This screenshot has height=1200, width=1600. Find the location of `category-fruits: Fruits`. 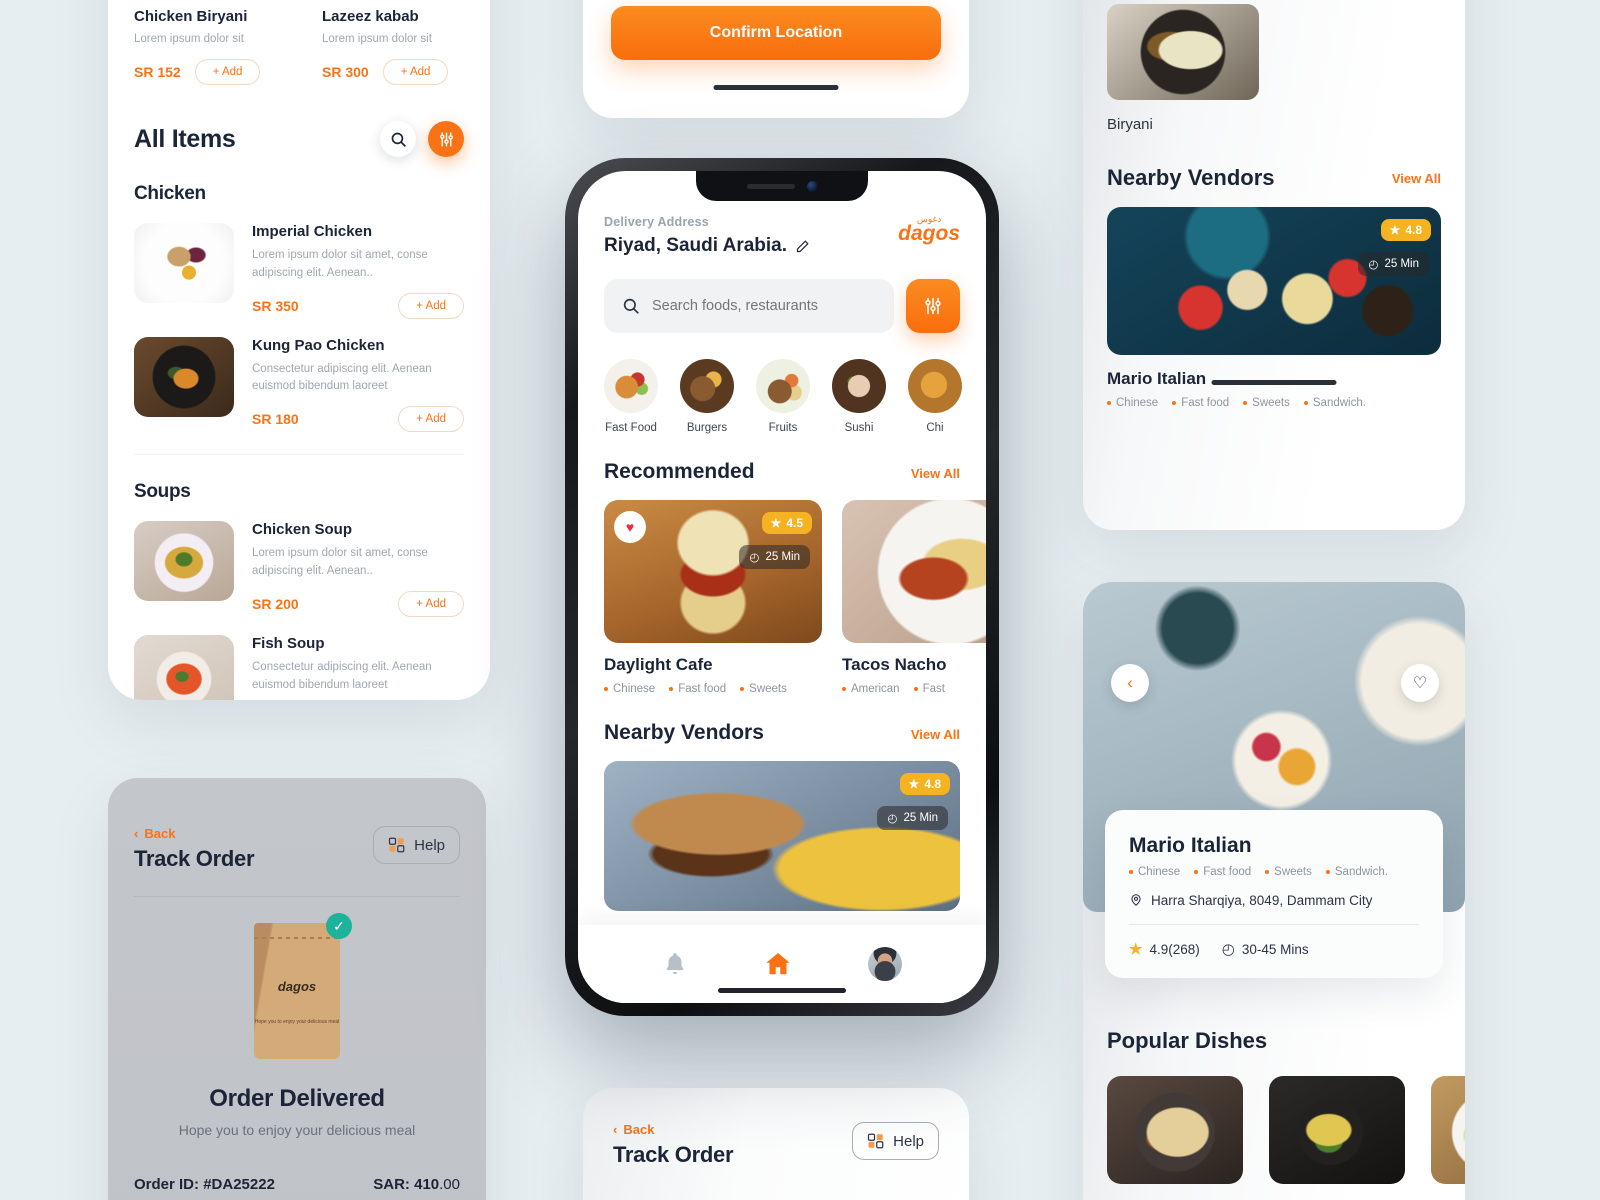

category-fruits: Fruits is located at coordinates (783, 396).